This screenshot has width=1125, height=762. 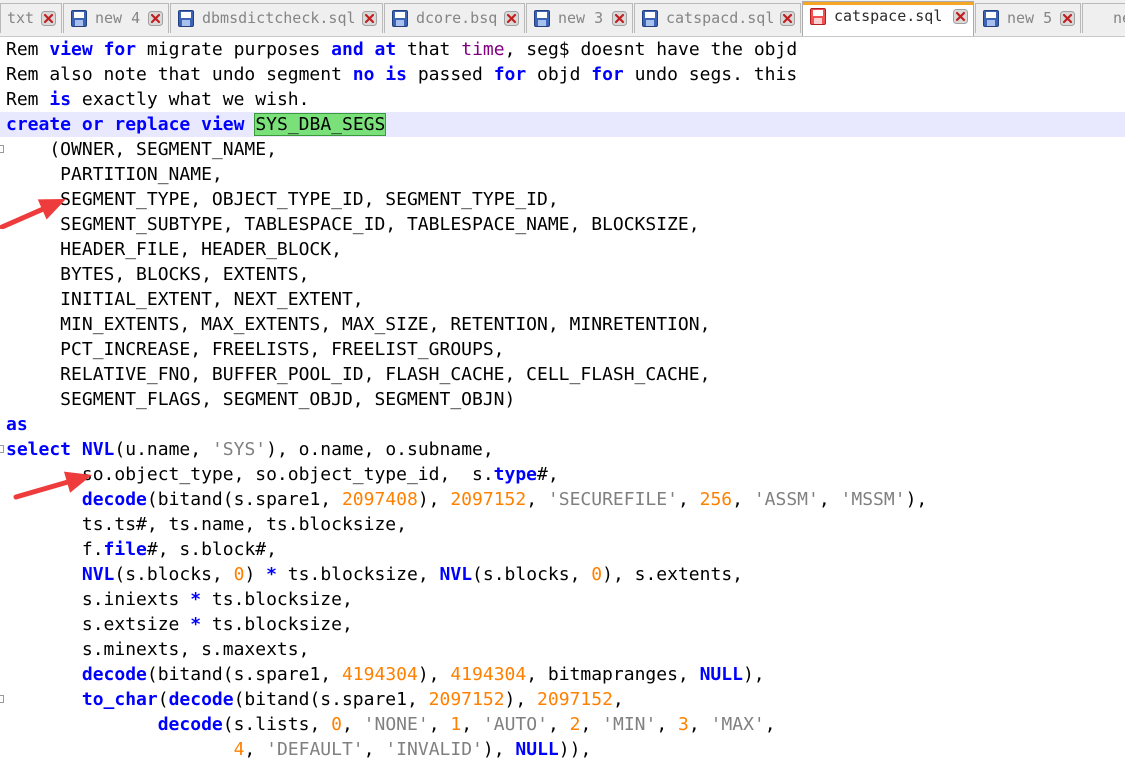 What do you see at coordinates (163, 449) in the screenshot?
I see `code-token: (u.name,` at bounding box center [163, 449].